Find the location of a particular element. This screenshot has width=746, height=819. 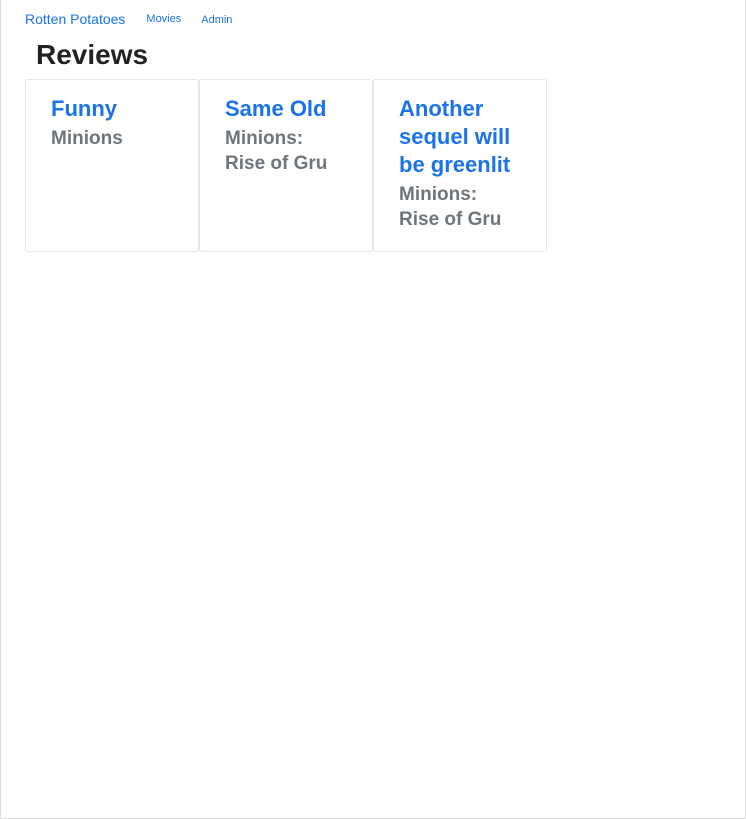

nav-link-admin: Admin is located at coordinates (216, 20).